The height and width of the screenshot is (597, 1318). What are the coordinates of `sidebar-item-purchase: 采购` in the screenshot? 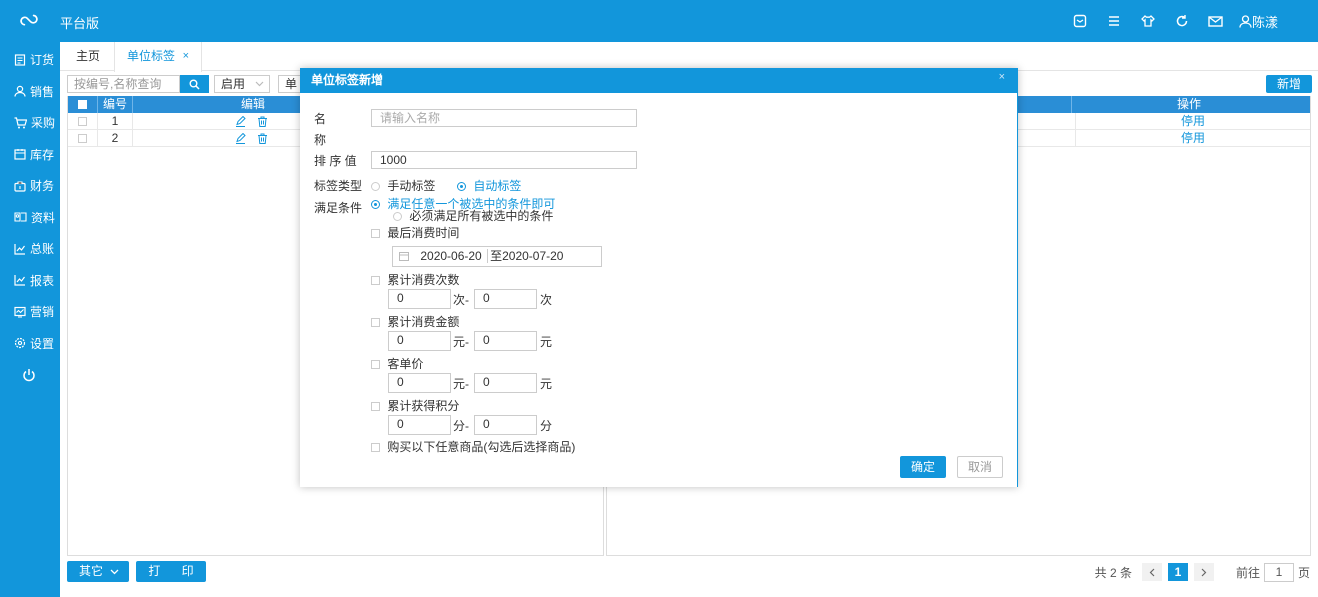 It's located at (30, 123).